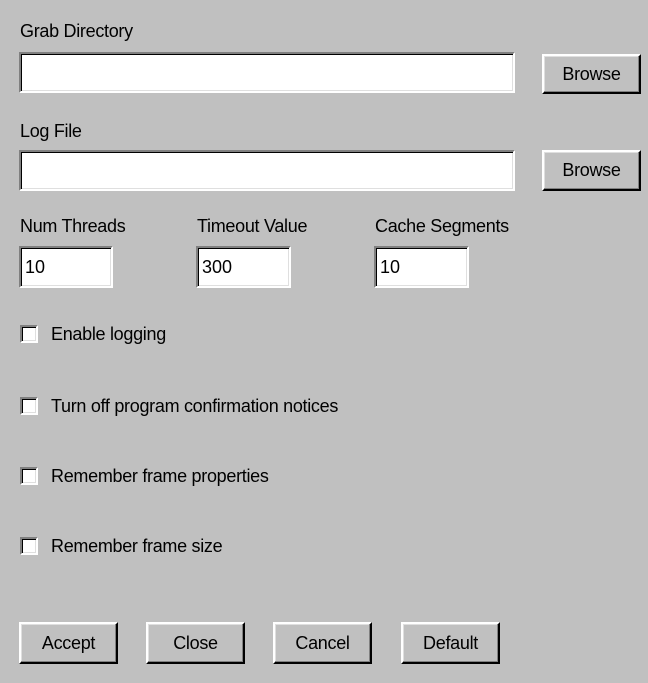 Image resolution: width=648 pixels, height=683 pixels. Describe the element at coordinates (267, 72) in the screenshot. I see `grab-directory-input` at that location.